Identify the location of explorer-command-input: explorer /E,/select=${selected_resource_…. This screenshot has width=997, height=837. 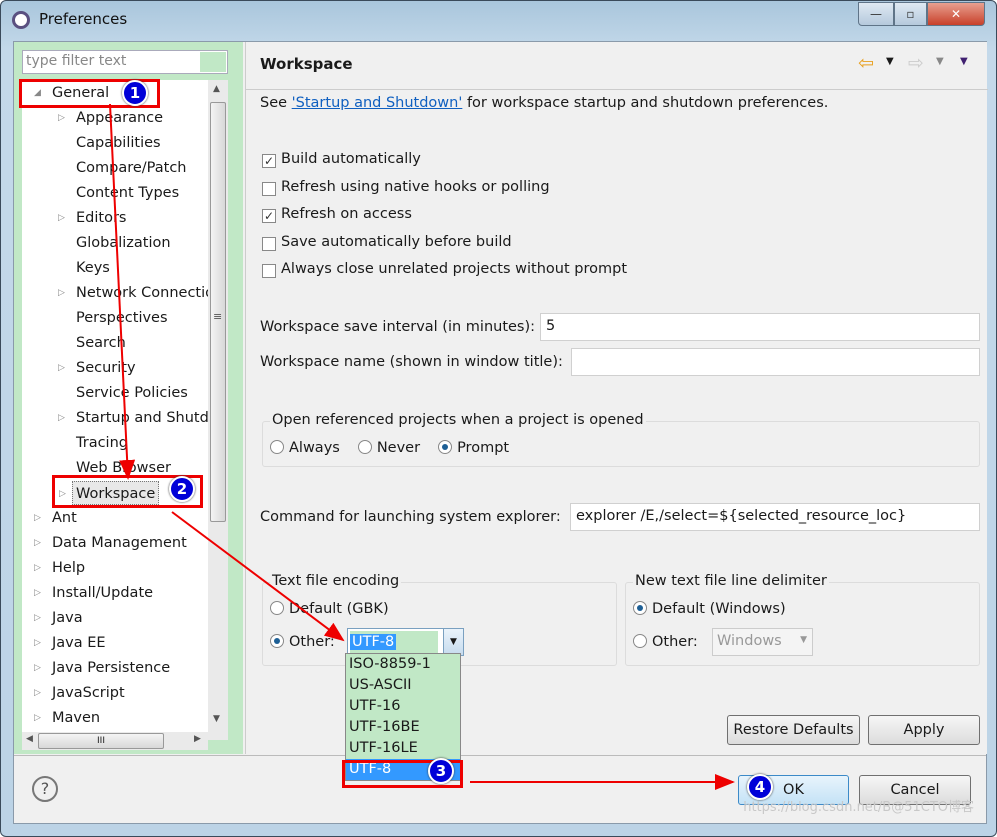
(775, 517).